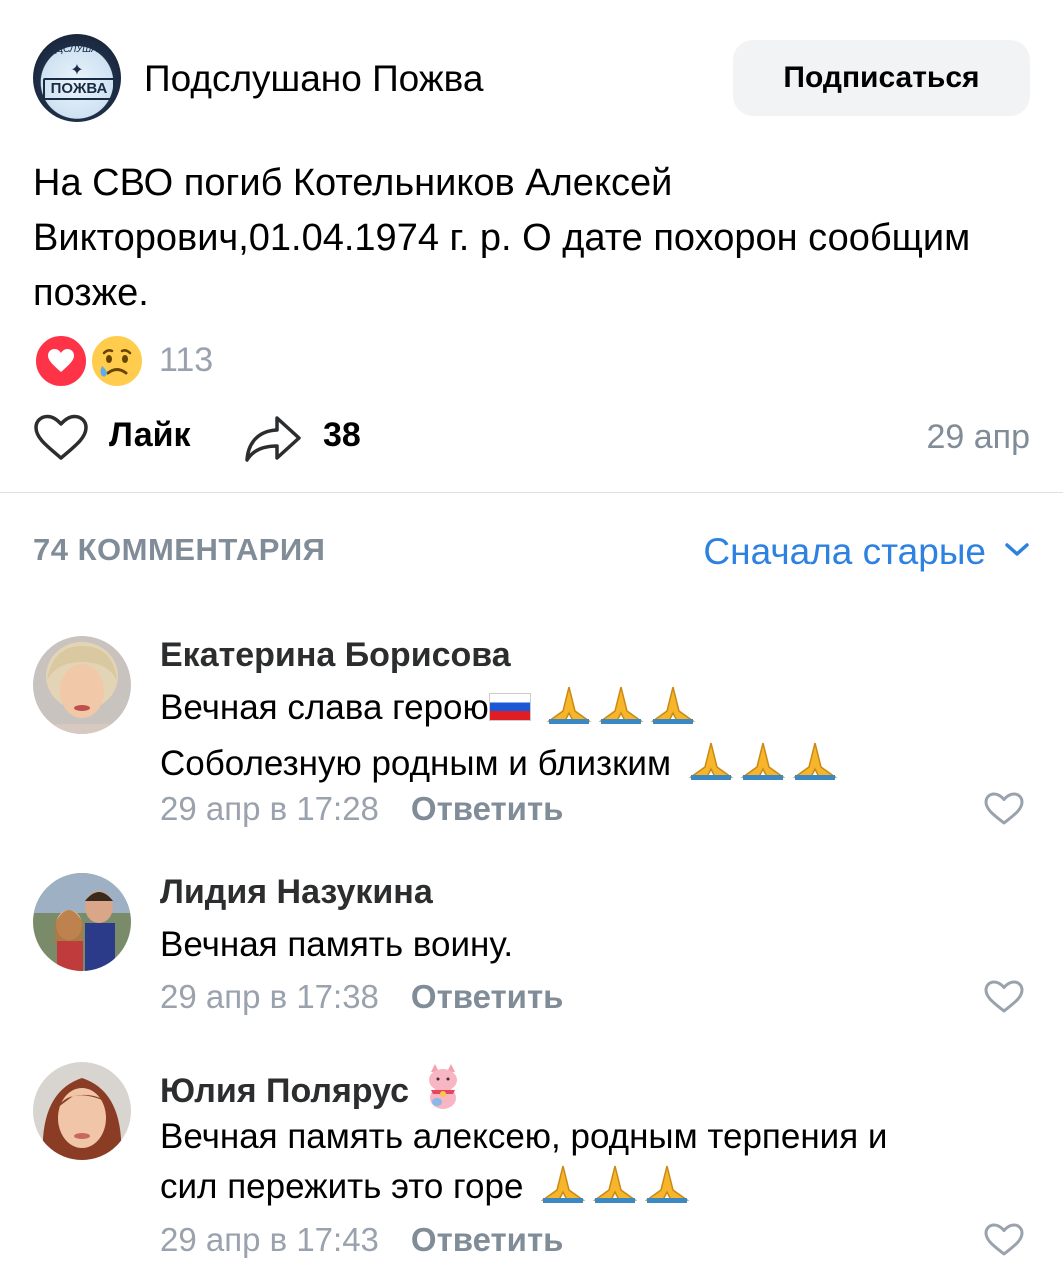 The image size is (1063, 1280). What do you see at coordinates (77, 49) in the screenshot?
I see `logo-top-text: ПОДСЛУШАНО` at bounding box center [77, 49].